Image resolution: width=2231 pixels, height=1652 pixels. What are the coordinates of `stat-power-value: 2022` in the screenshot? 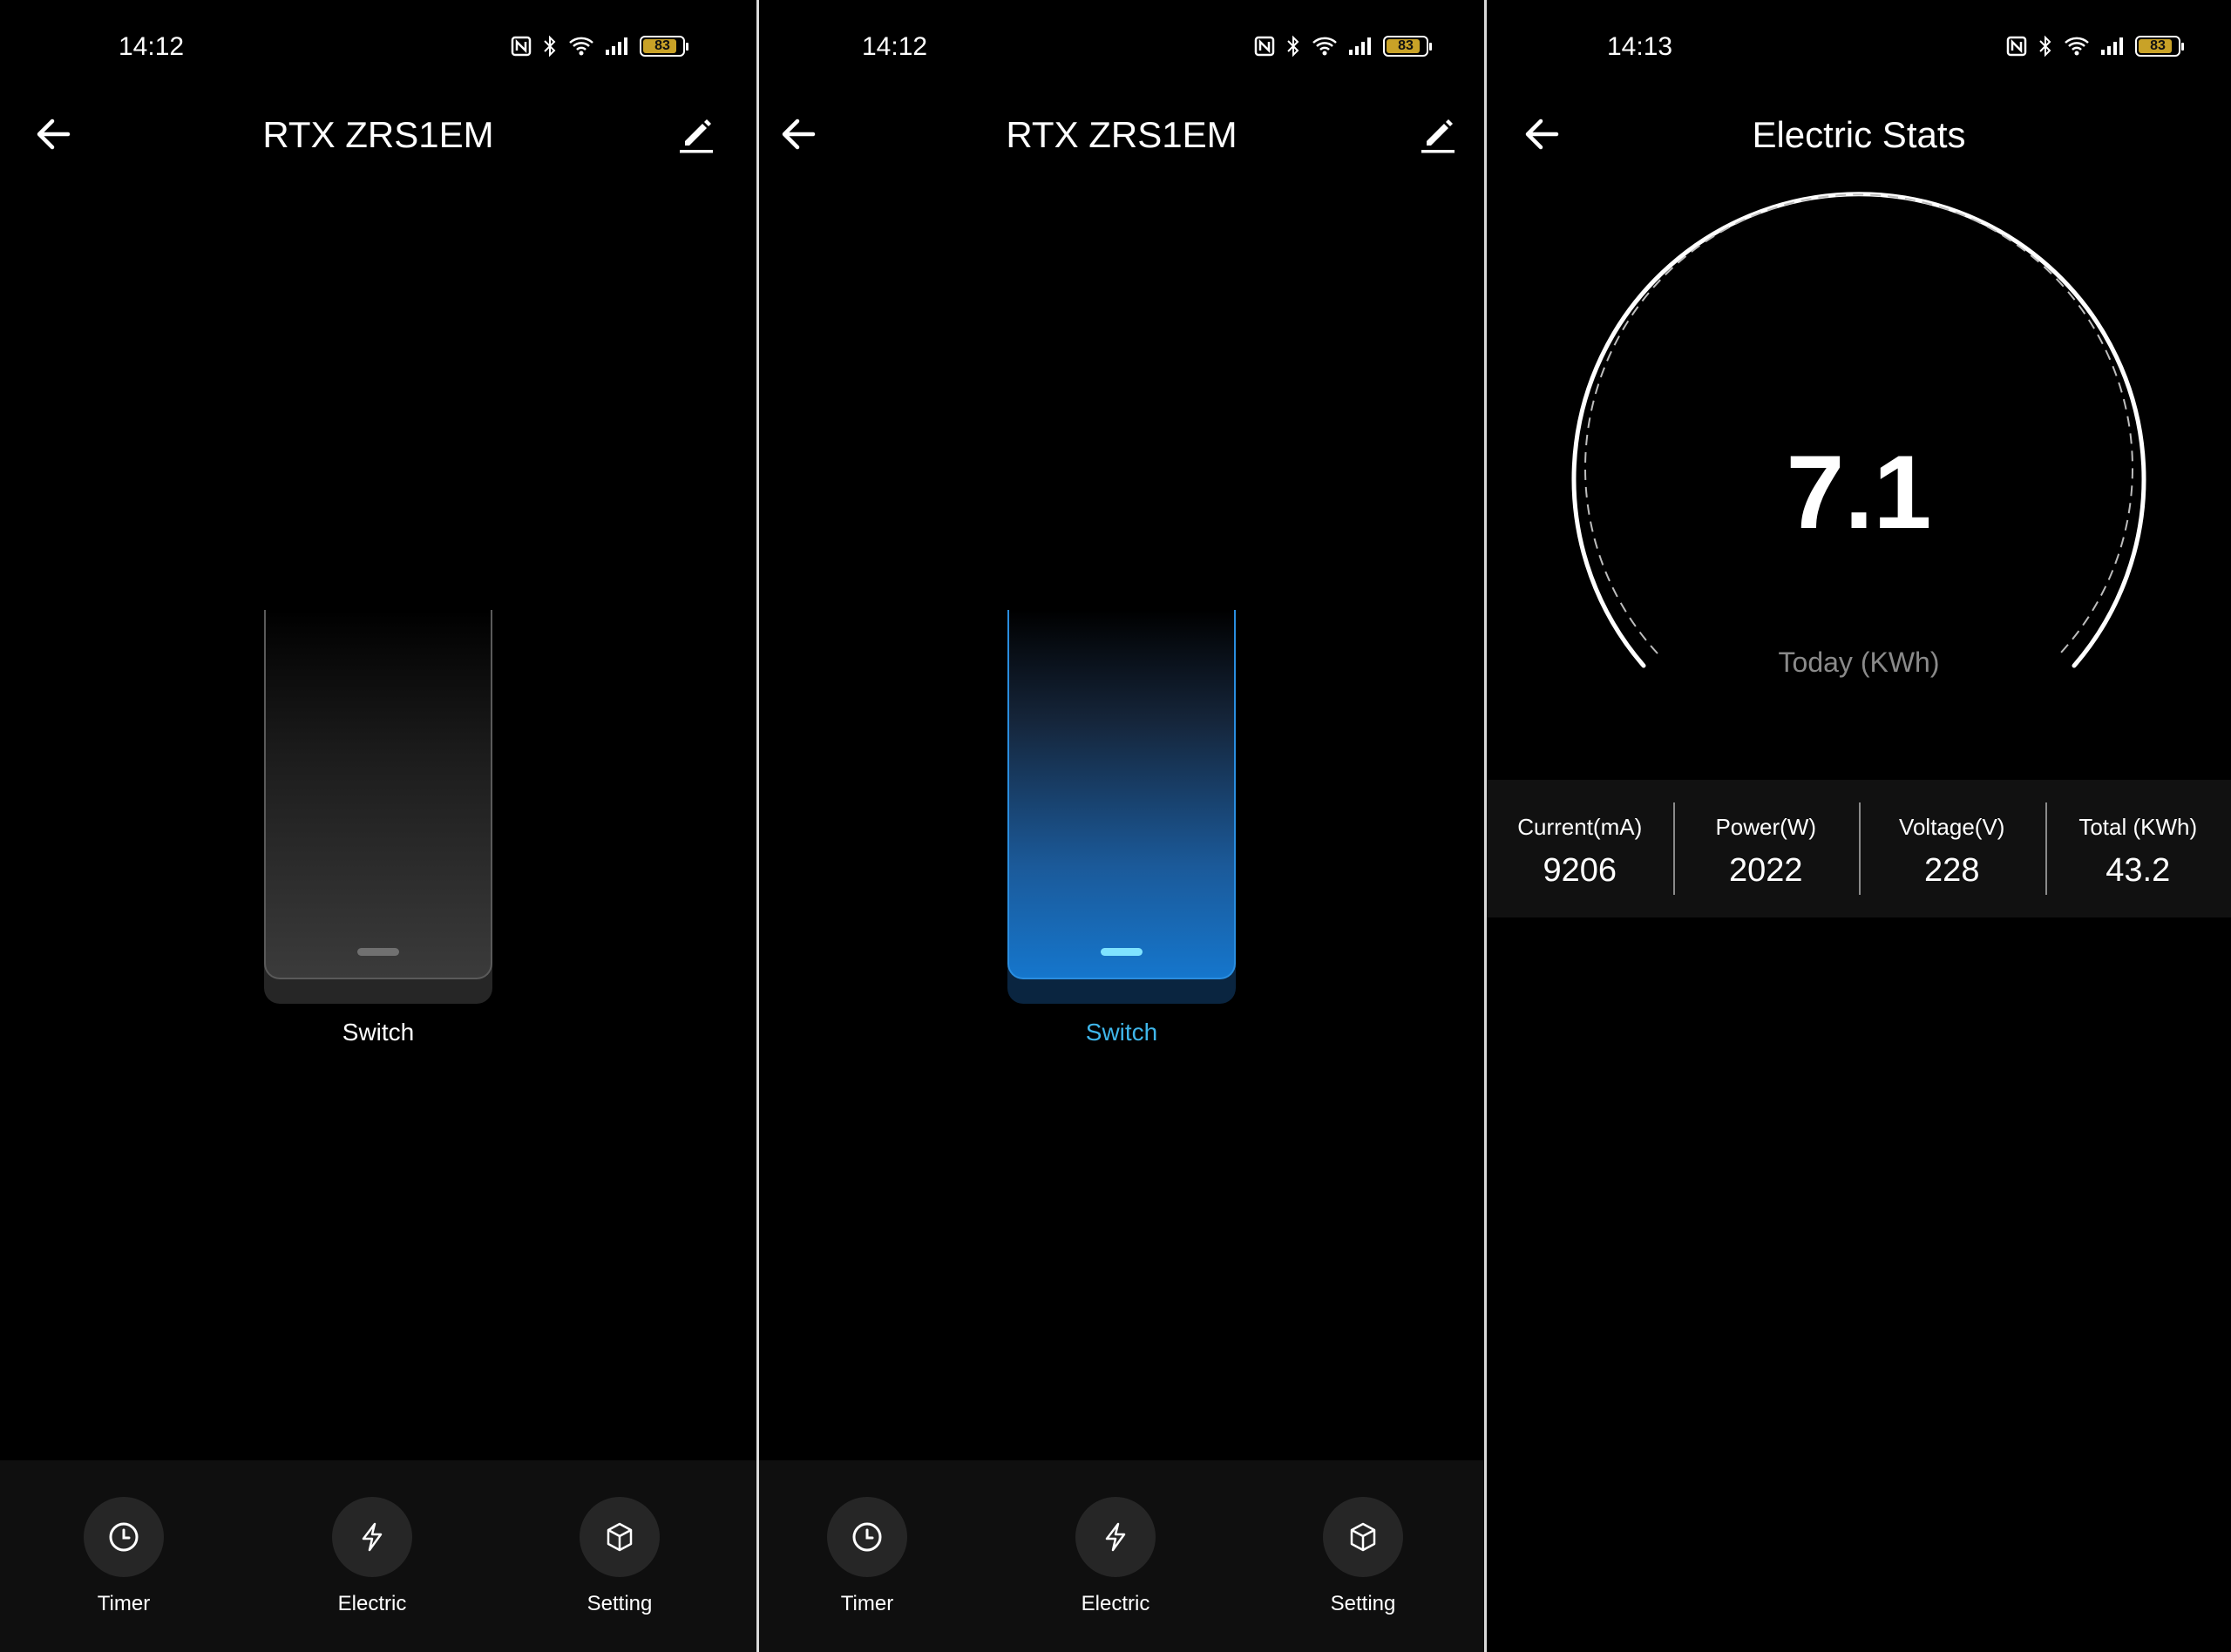 It's located at (1765, 870).